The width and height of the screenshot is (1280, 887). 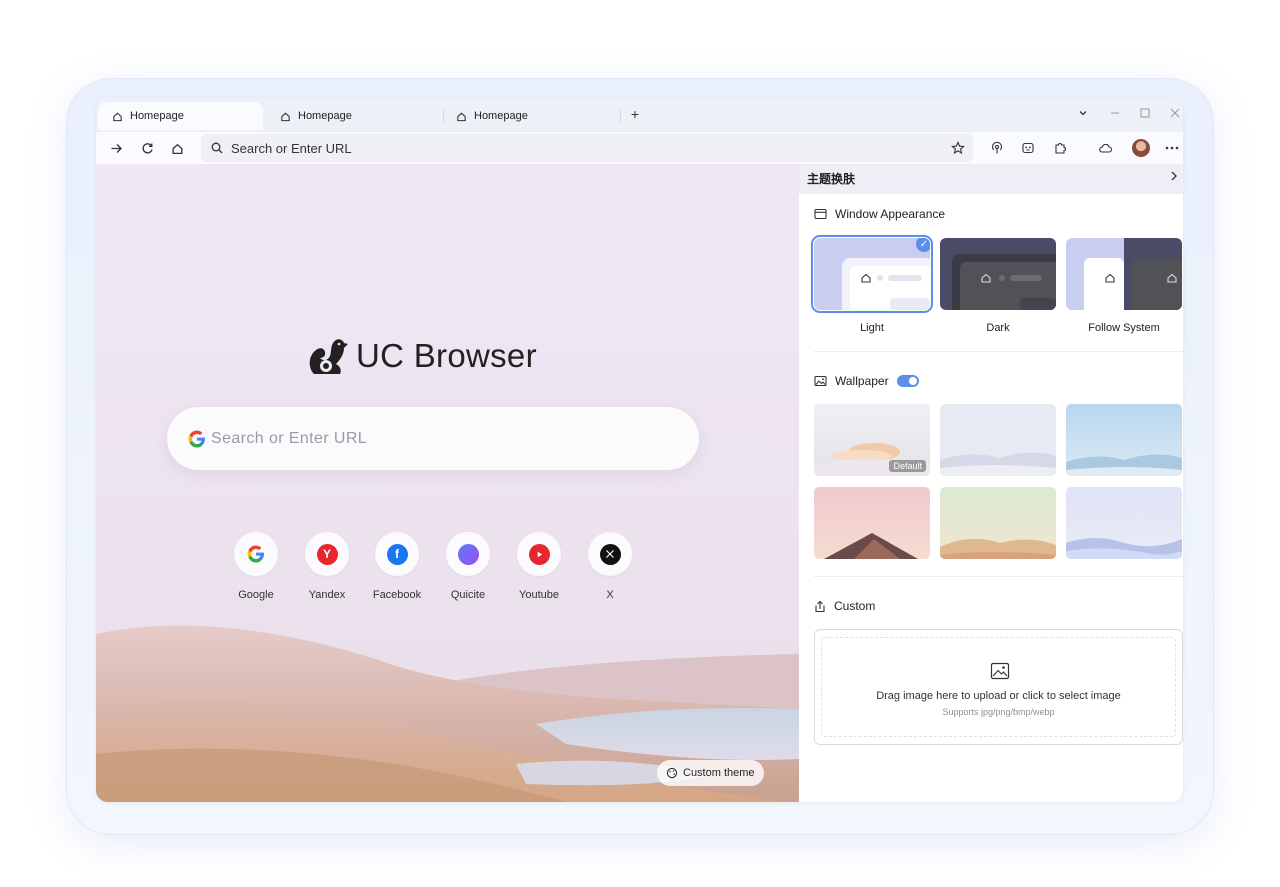 I want to click on custom-header: Custom, so click(x=844, y=606).